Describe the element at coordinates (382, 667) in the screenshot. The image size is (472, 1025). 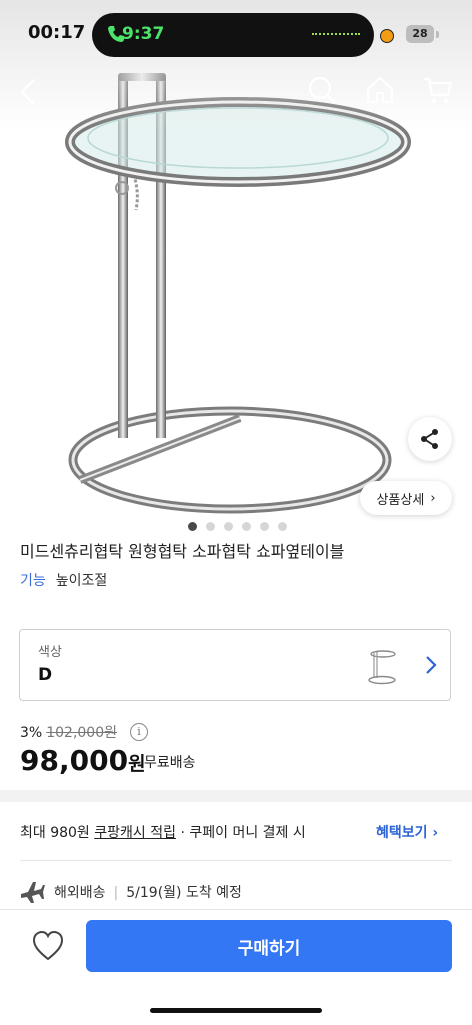
I see `option-thumbnail` at that location.